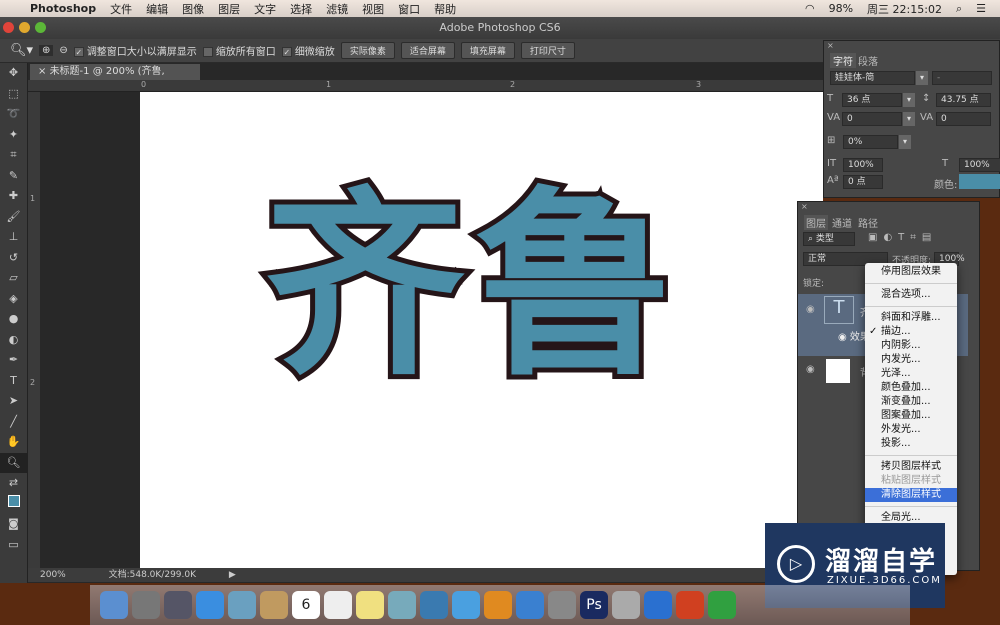  I want to click on type-tool-icon: T, so click(13, 381).